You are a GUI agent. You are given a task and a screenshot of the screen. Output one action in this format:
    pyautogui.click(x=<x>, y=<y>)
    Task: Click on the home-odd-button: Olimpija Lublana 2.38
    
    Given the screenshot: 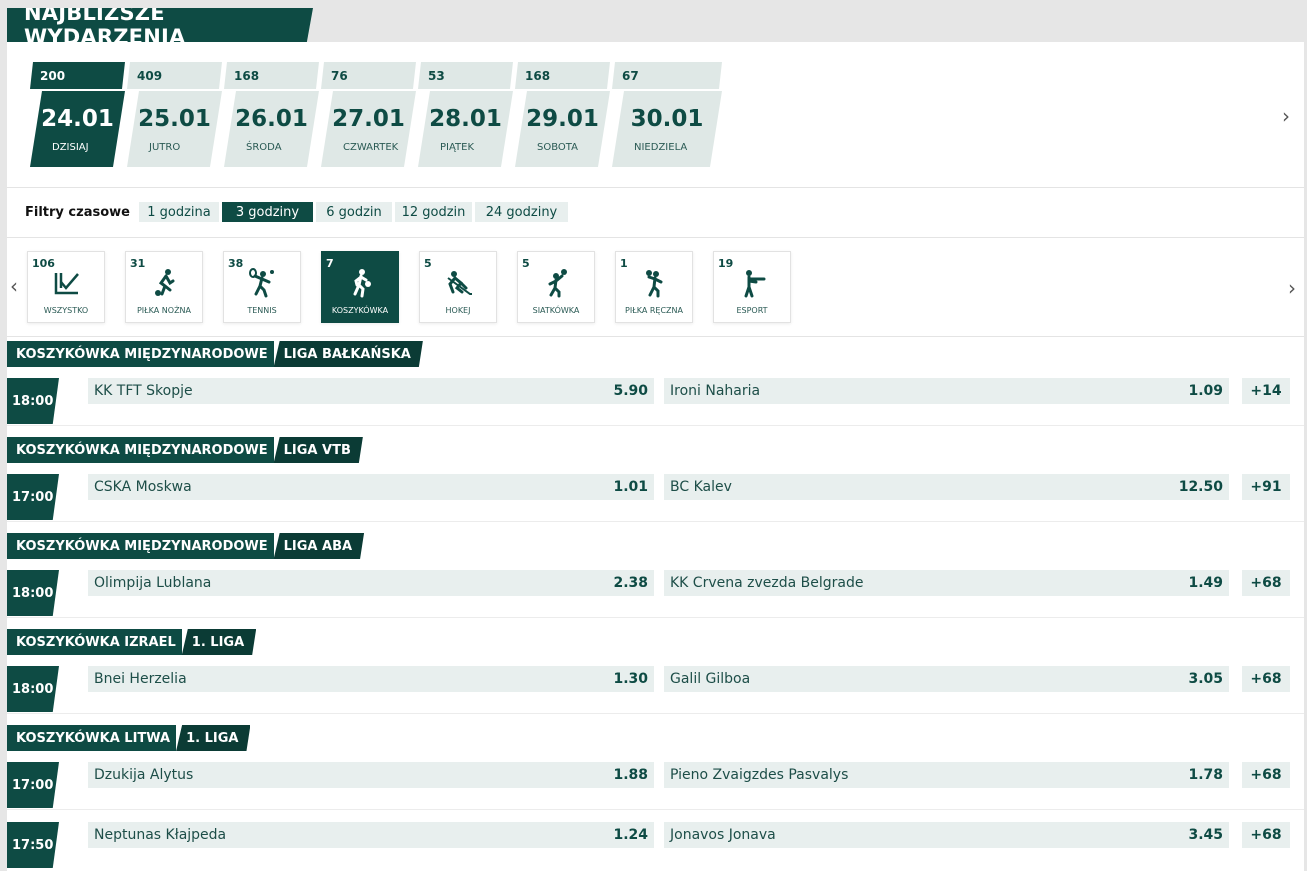 What is the action you would take?
    pyautogui.click(x=371, y=583)
    